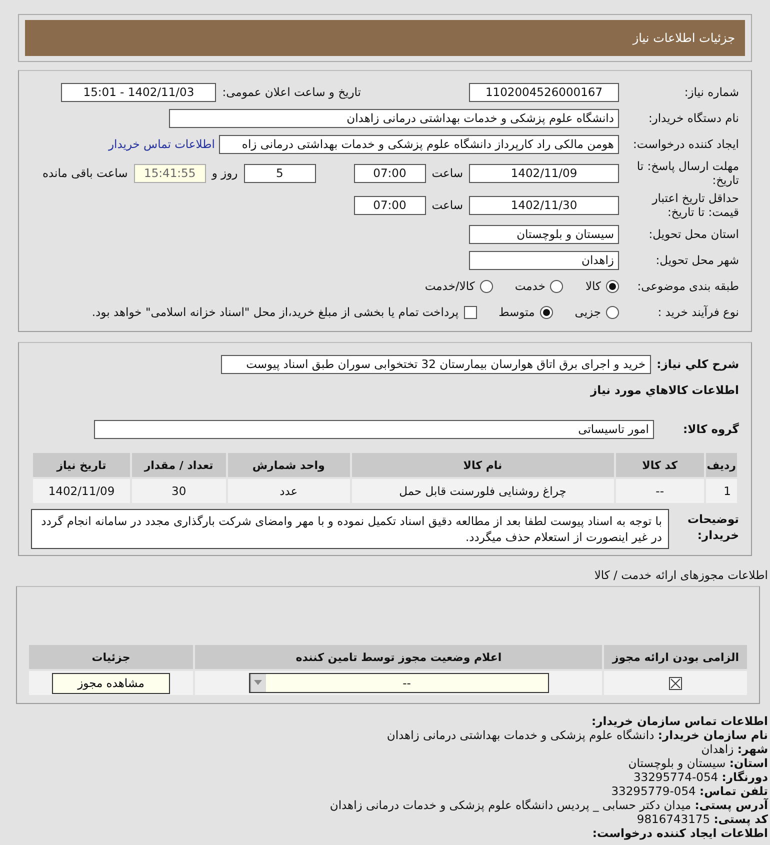 This screenshot has width=770, height=845. What do you see at coordinates (660, 491) in the screenshot?
I see `table-cell: --` at bounding box center [660, 491].